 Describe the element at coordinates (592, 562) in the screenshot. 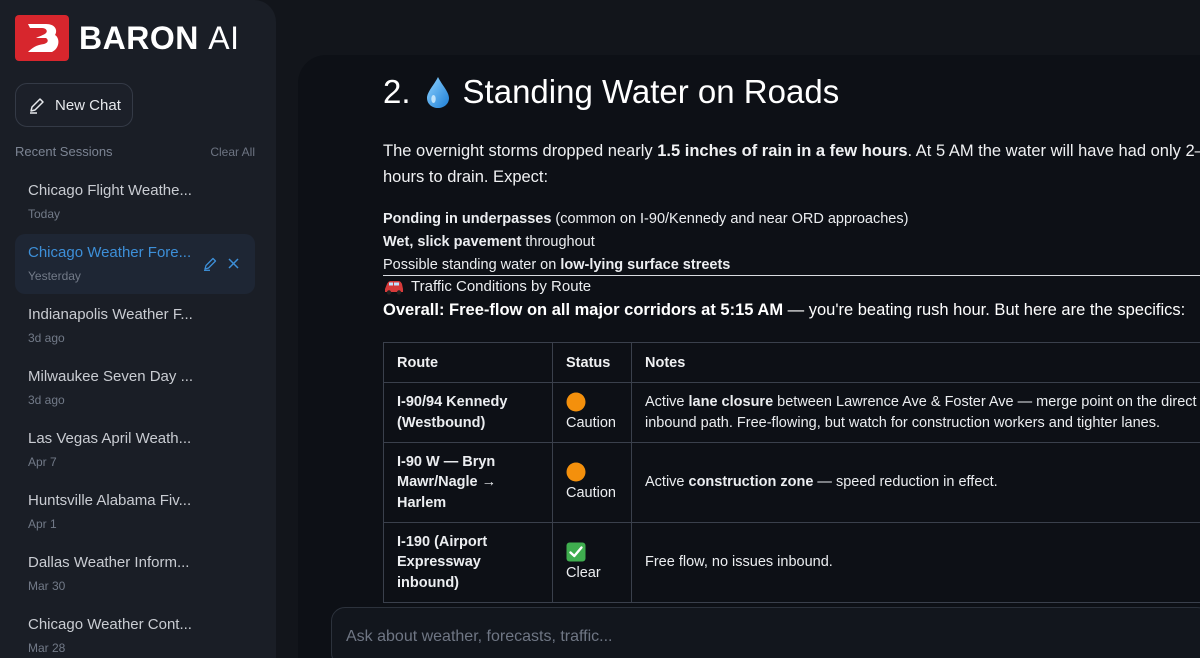

I see `status-cell: Clear` at that location.